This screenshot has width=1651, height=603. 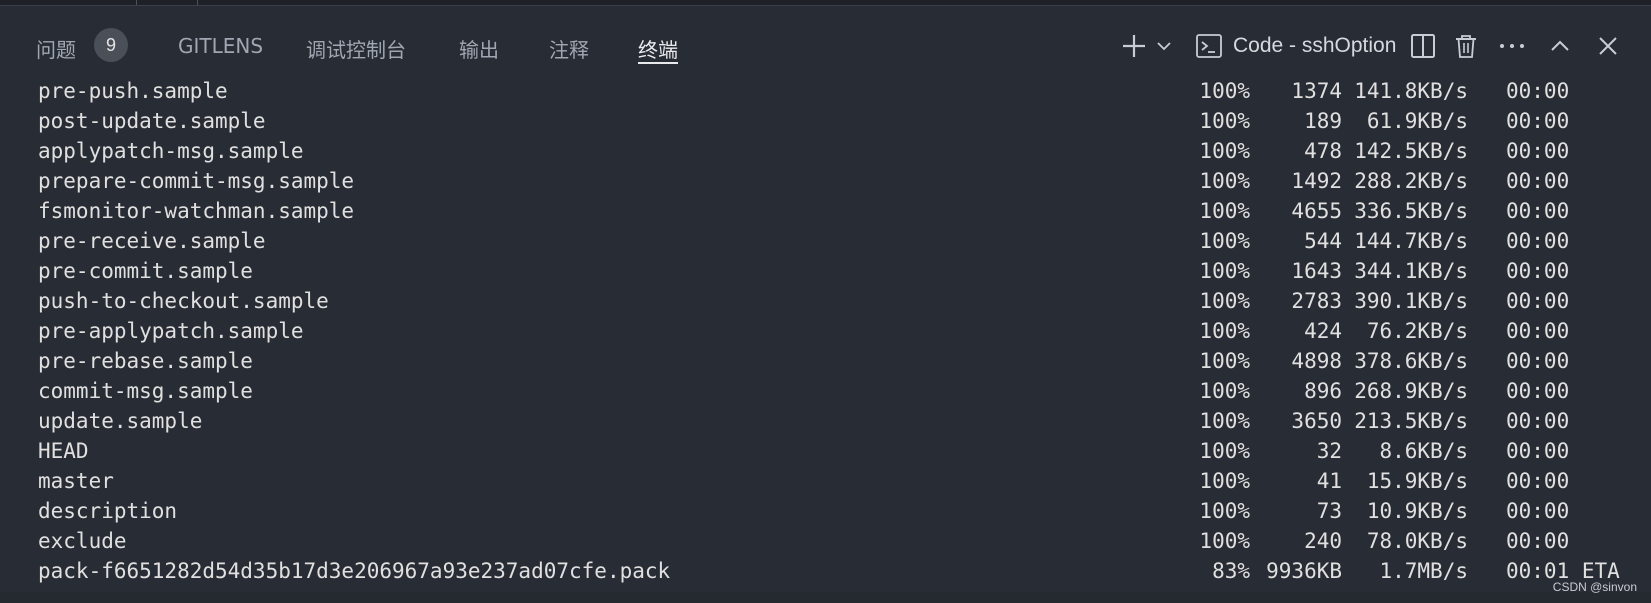 What do you see at coordinates (1231, 571) in the screenshot?
I see `progress-percent: 83%` at bounding box center [1231, 571].